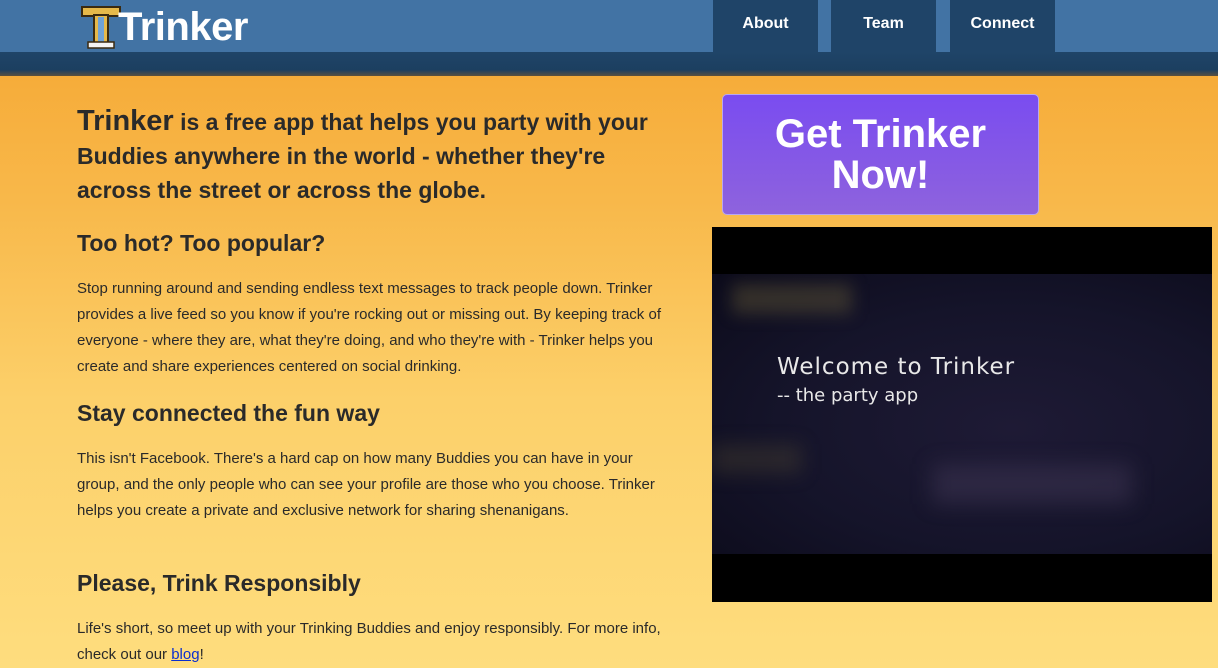 The width and height of the screenshot is (1218, 668). I want to click on nav-connect-label: Connect, so click(1002, 23).